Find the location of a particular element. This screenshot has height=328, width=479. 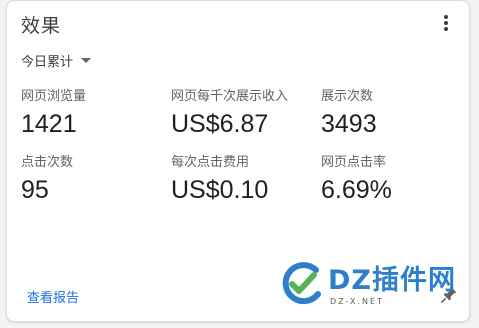

date-range-dropdown: 今日累计 is located at coordinates (56, 60).